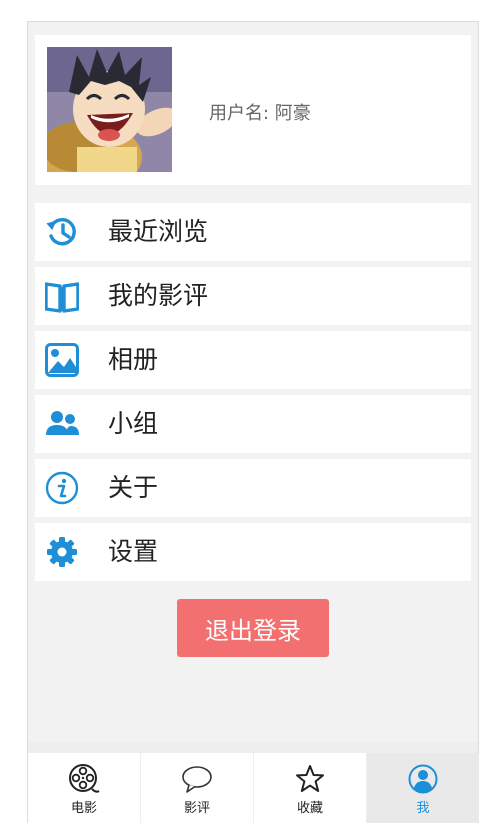  What do you see at coordinates (62, 552) in the screenshot?
I see `gear-icon` at bounding box center [62, 552].